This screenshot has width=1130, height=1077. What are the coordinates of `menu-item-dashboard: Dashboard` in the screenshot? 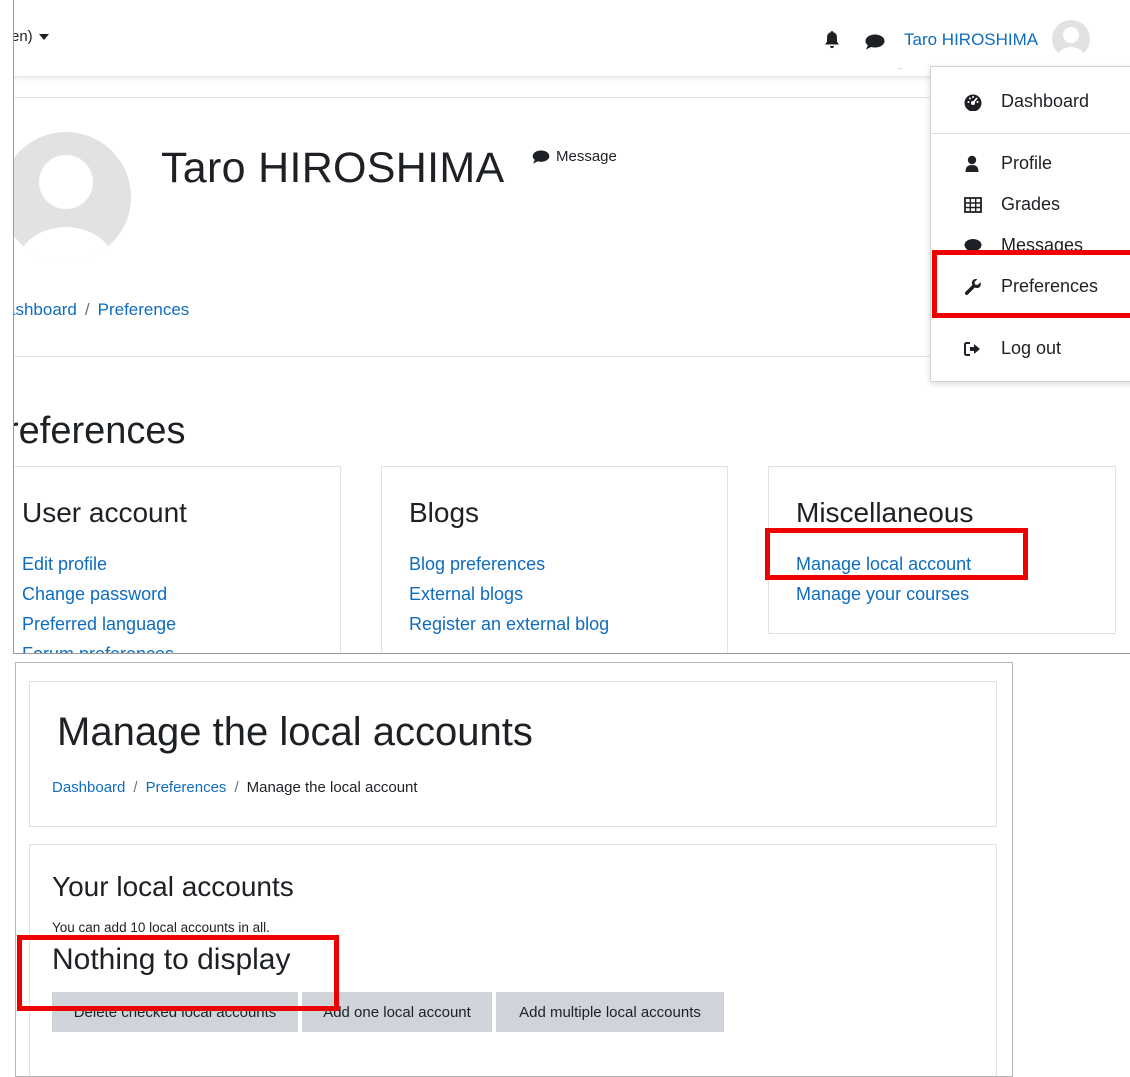 It's located at (1030, 103).